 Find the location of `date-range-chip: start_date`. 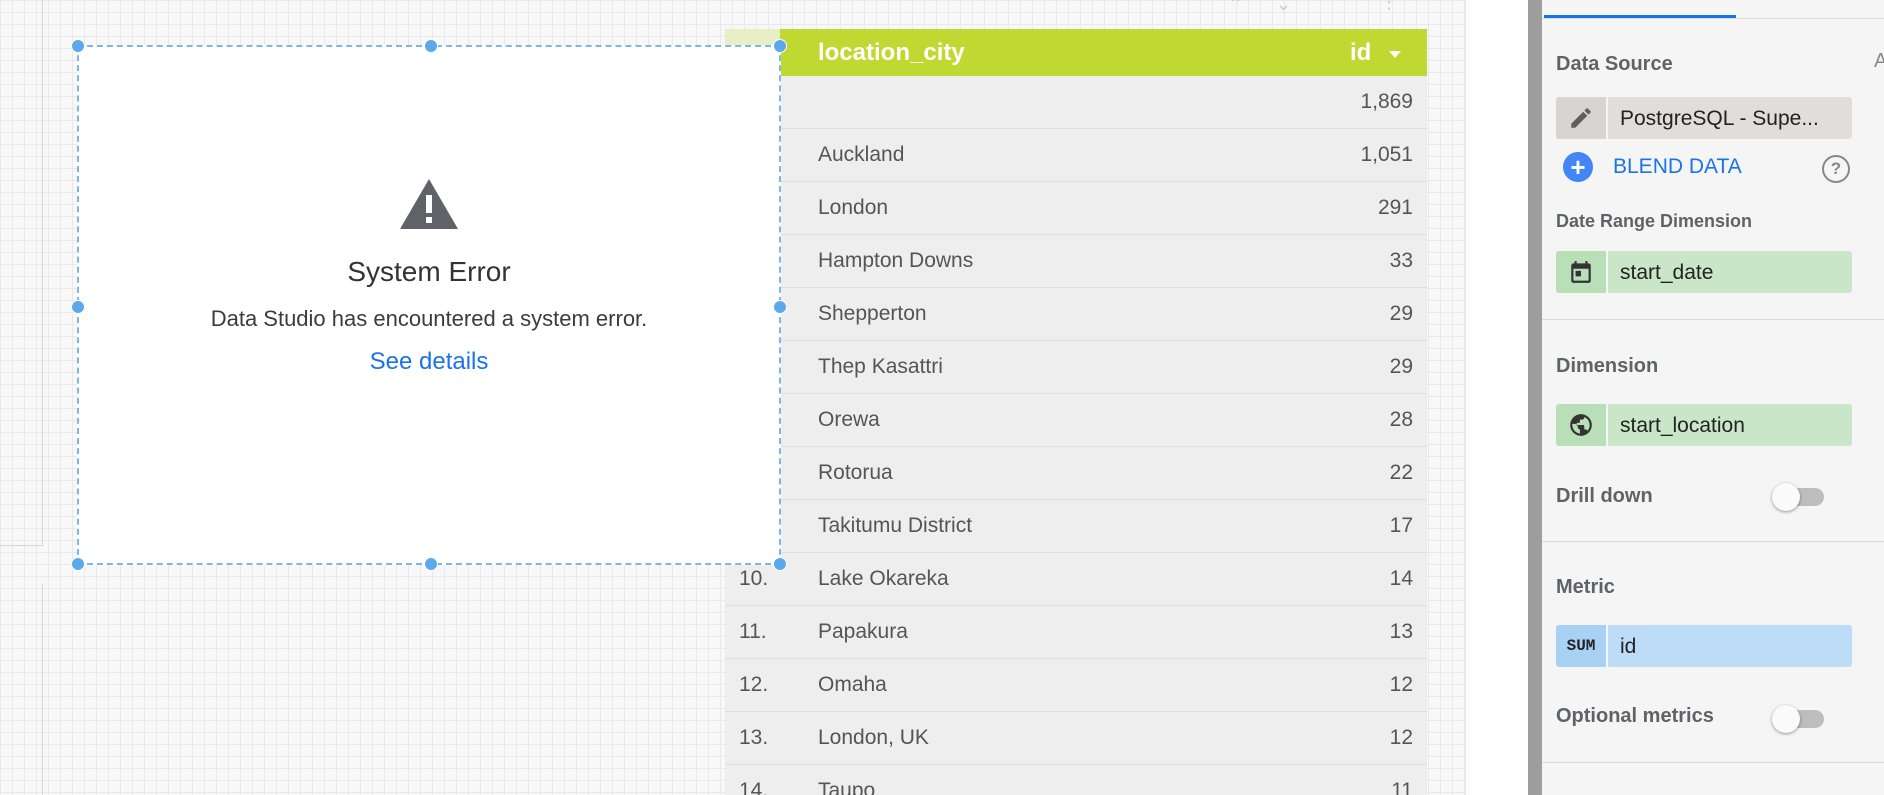

date-range-chip: start_date is located at coordinates (1704, 272).